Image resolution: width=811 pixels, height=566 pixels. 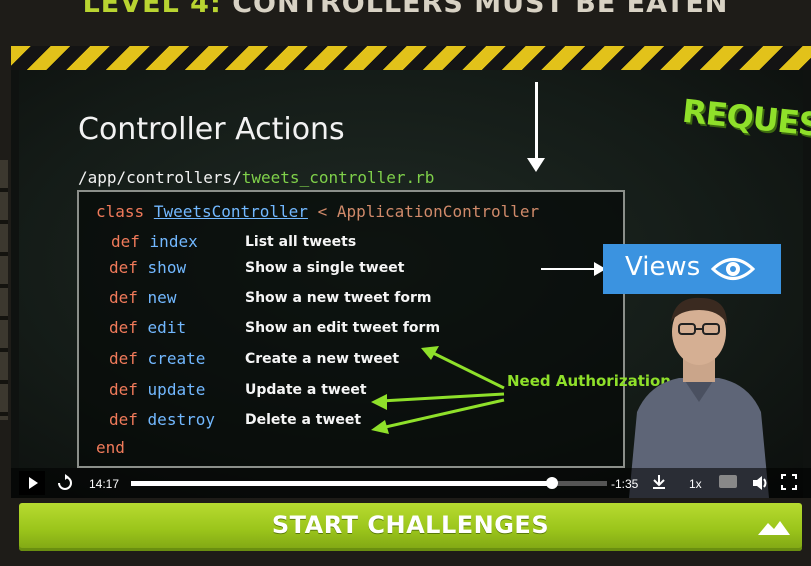 I want to click on slide-title: Controller Actions, so click(x=211, y=129).